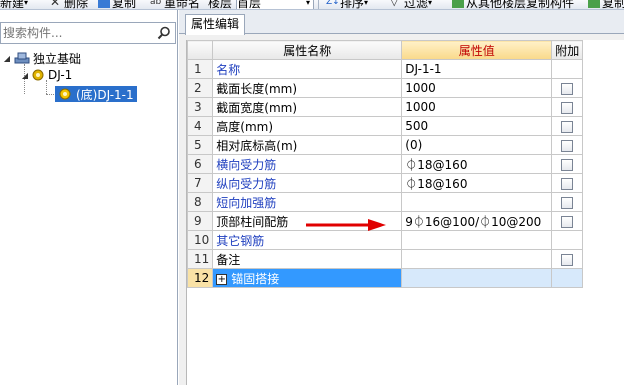 Image resolution: width=624 pixels, height=385 pixels. I want to click on rename-label: 重命名, so click(182, 5).